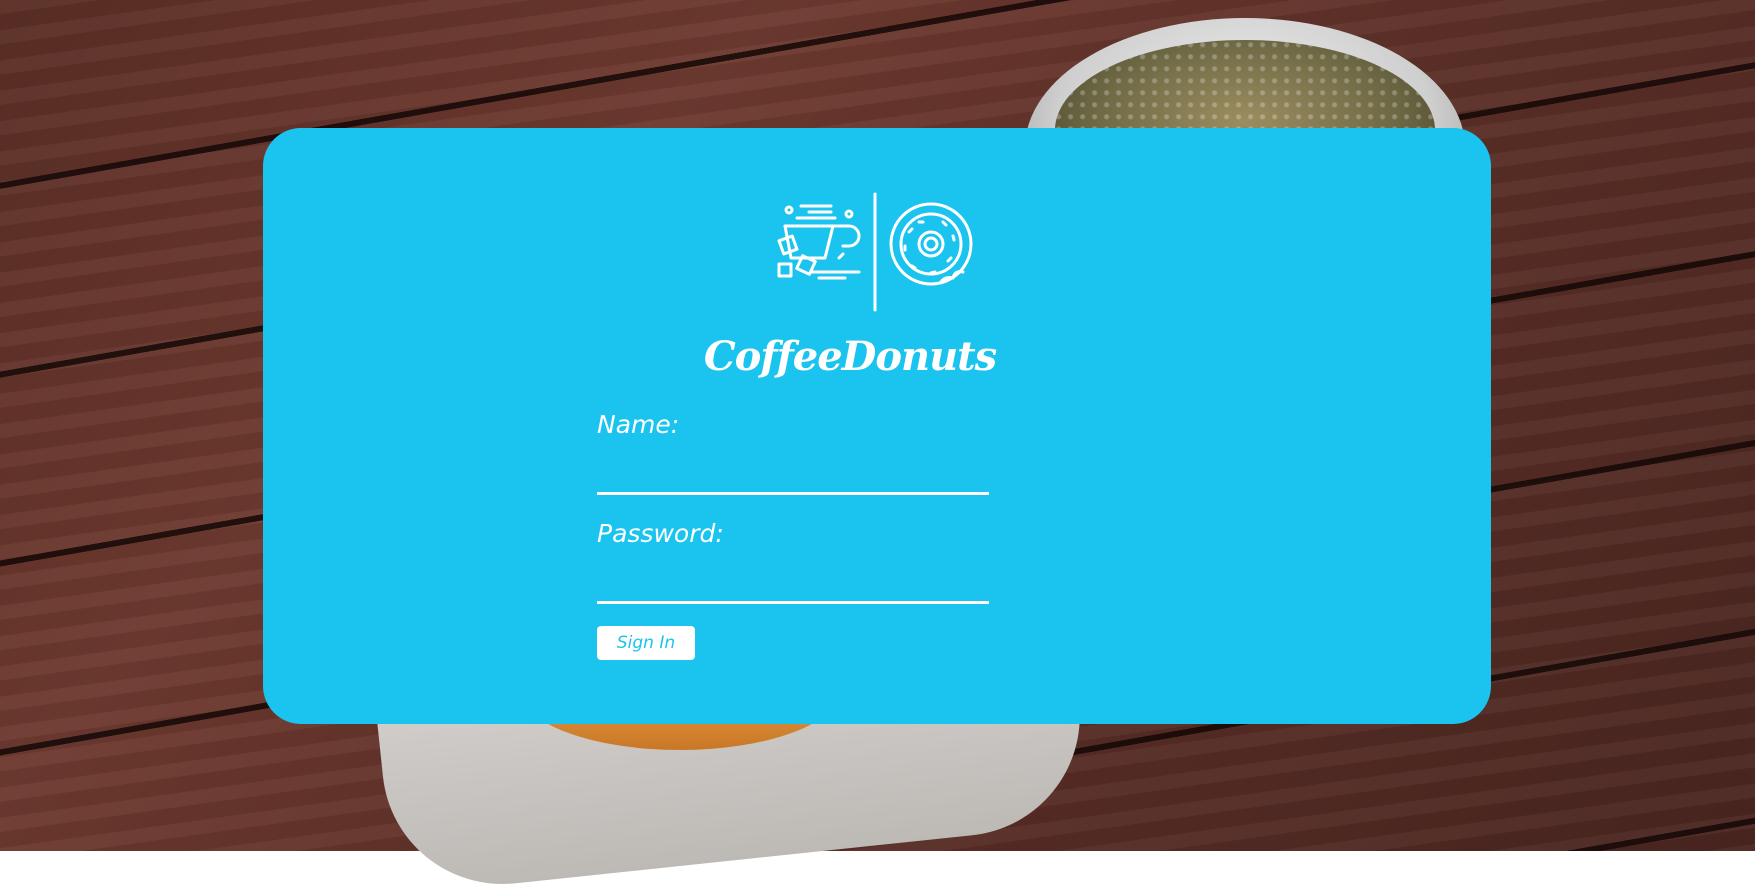 Image resolution: width=1755 pixels, height=896 pixels. Describe the element at coordinates (638, 424) in the screenshot. I see `name-label: Name:` at that location.